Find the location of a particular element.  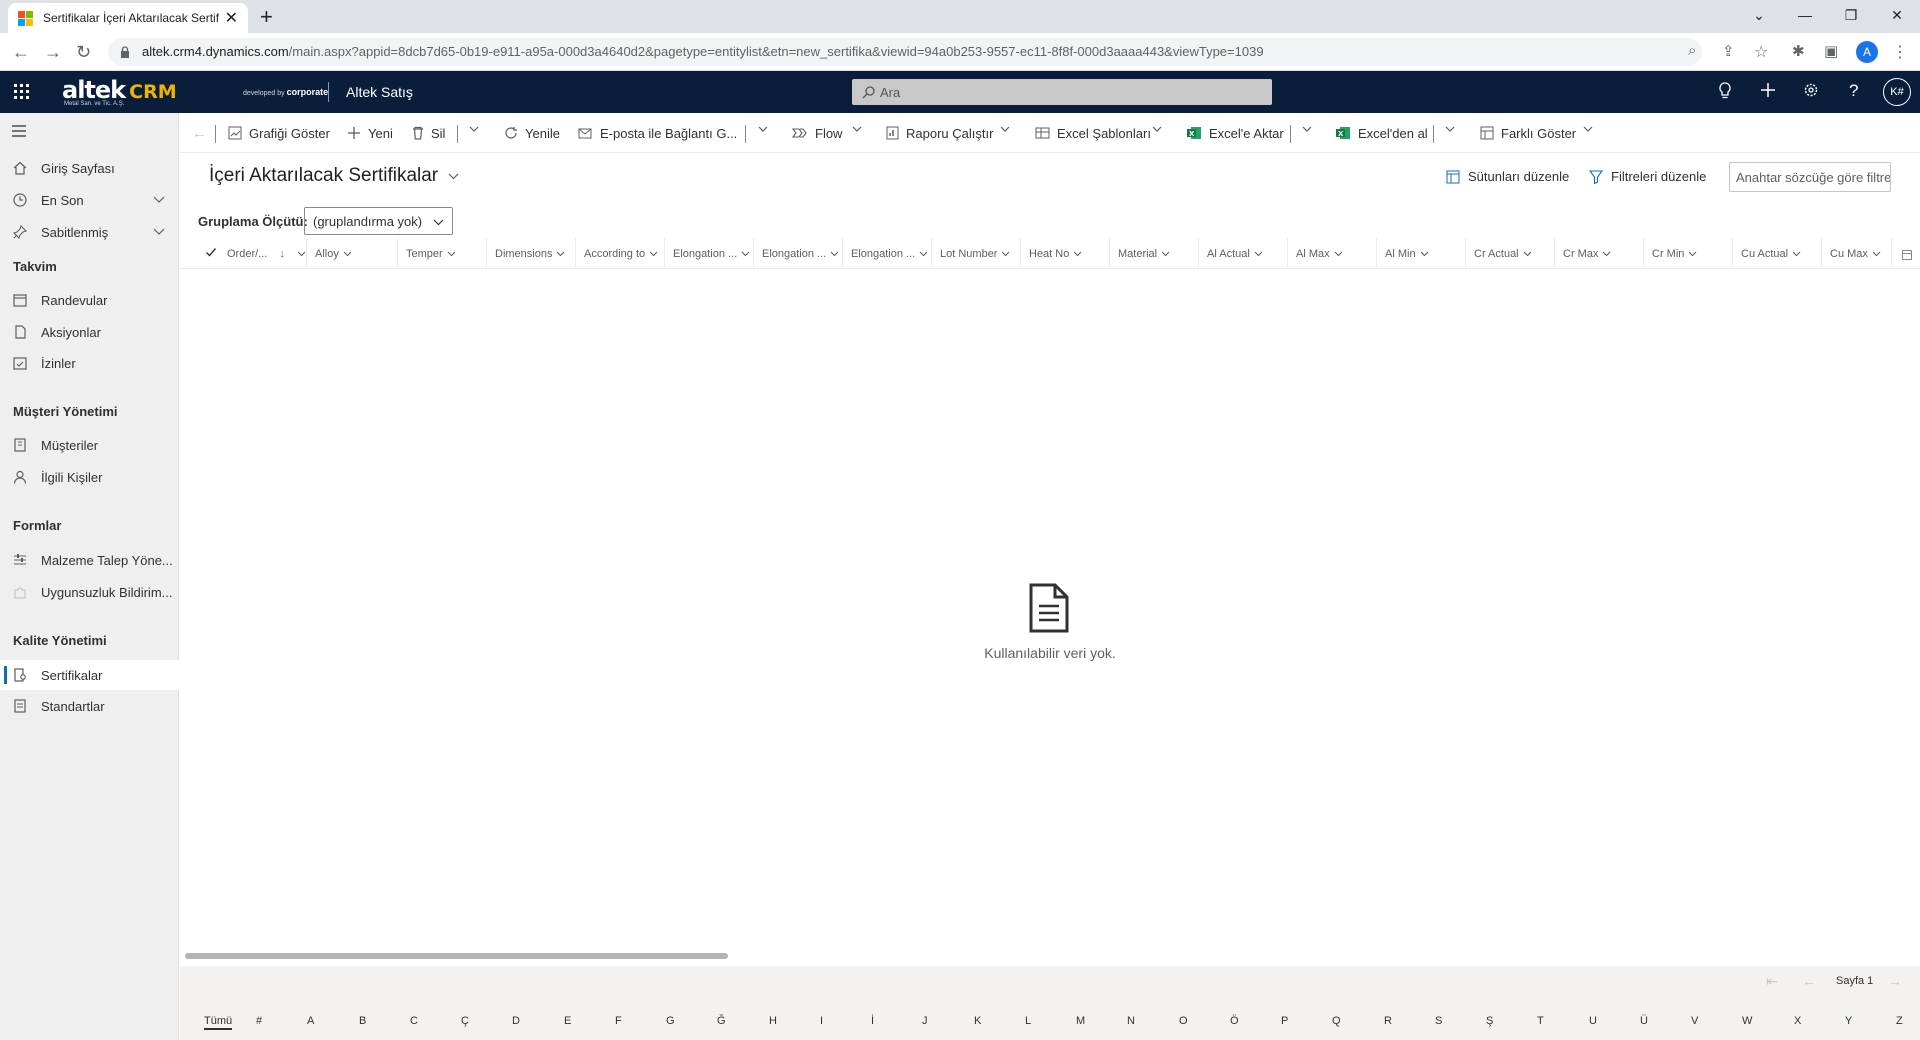

column-settings-icon is located at coordinates (1907, 255).